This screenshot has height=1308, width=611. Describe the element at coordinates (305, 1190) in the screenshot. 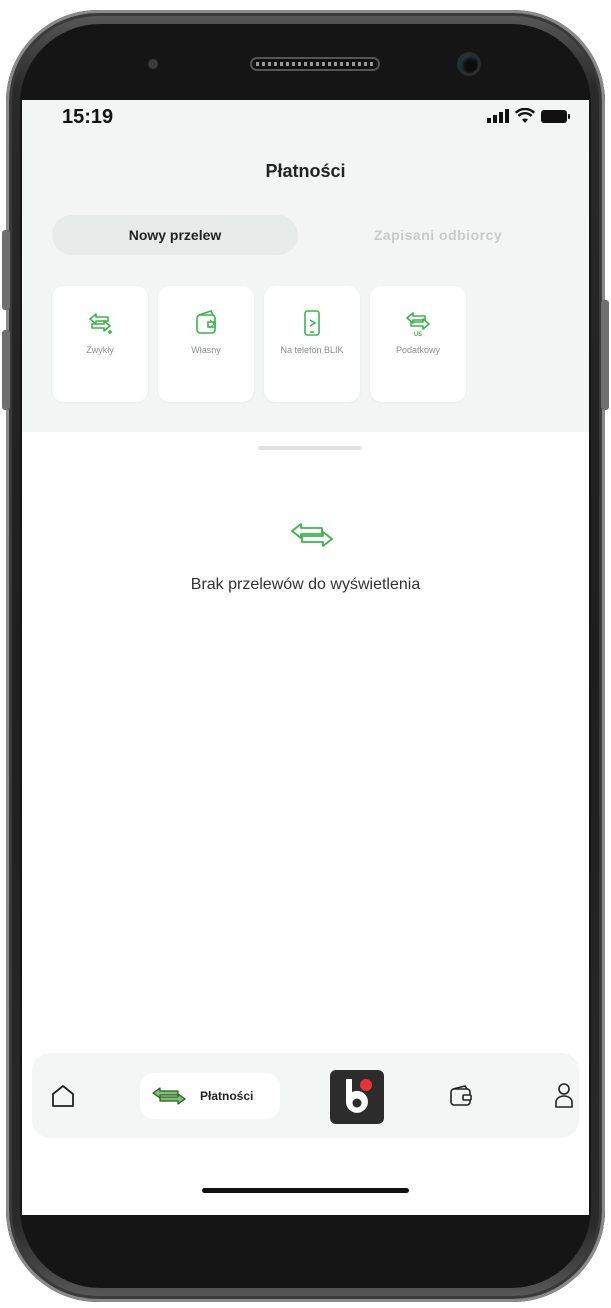

I see `home-indicator` at that location.